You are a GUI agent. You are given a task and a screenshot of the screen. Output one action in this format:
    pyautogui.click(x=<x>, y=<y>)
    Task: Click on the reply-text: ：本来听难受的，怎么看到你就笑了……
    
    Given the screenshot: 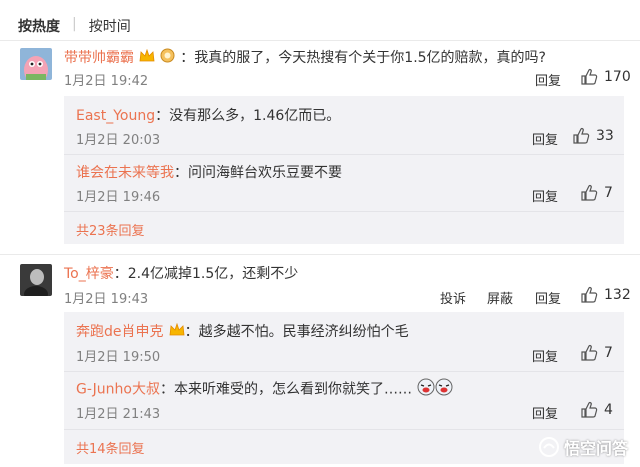 What is the action you would take?
    pyautogui.click(x=286, y=389)
    